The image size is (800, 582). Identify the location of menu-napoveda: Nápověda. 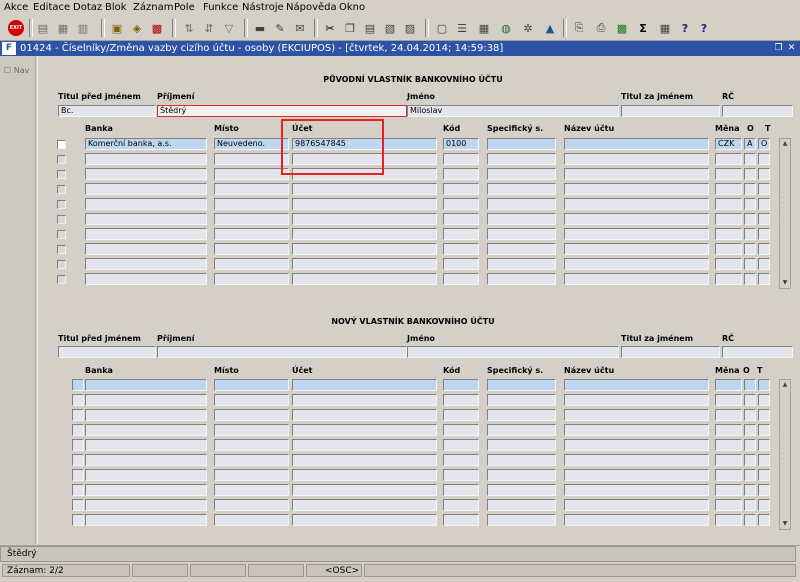
(311, 8).